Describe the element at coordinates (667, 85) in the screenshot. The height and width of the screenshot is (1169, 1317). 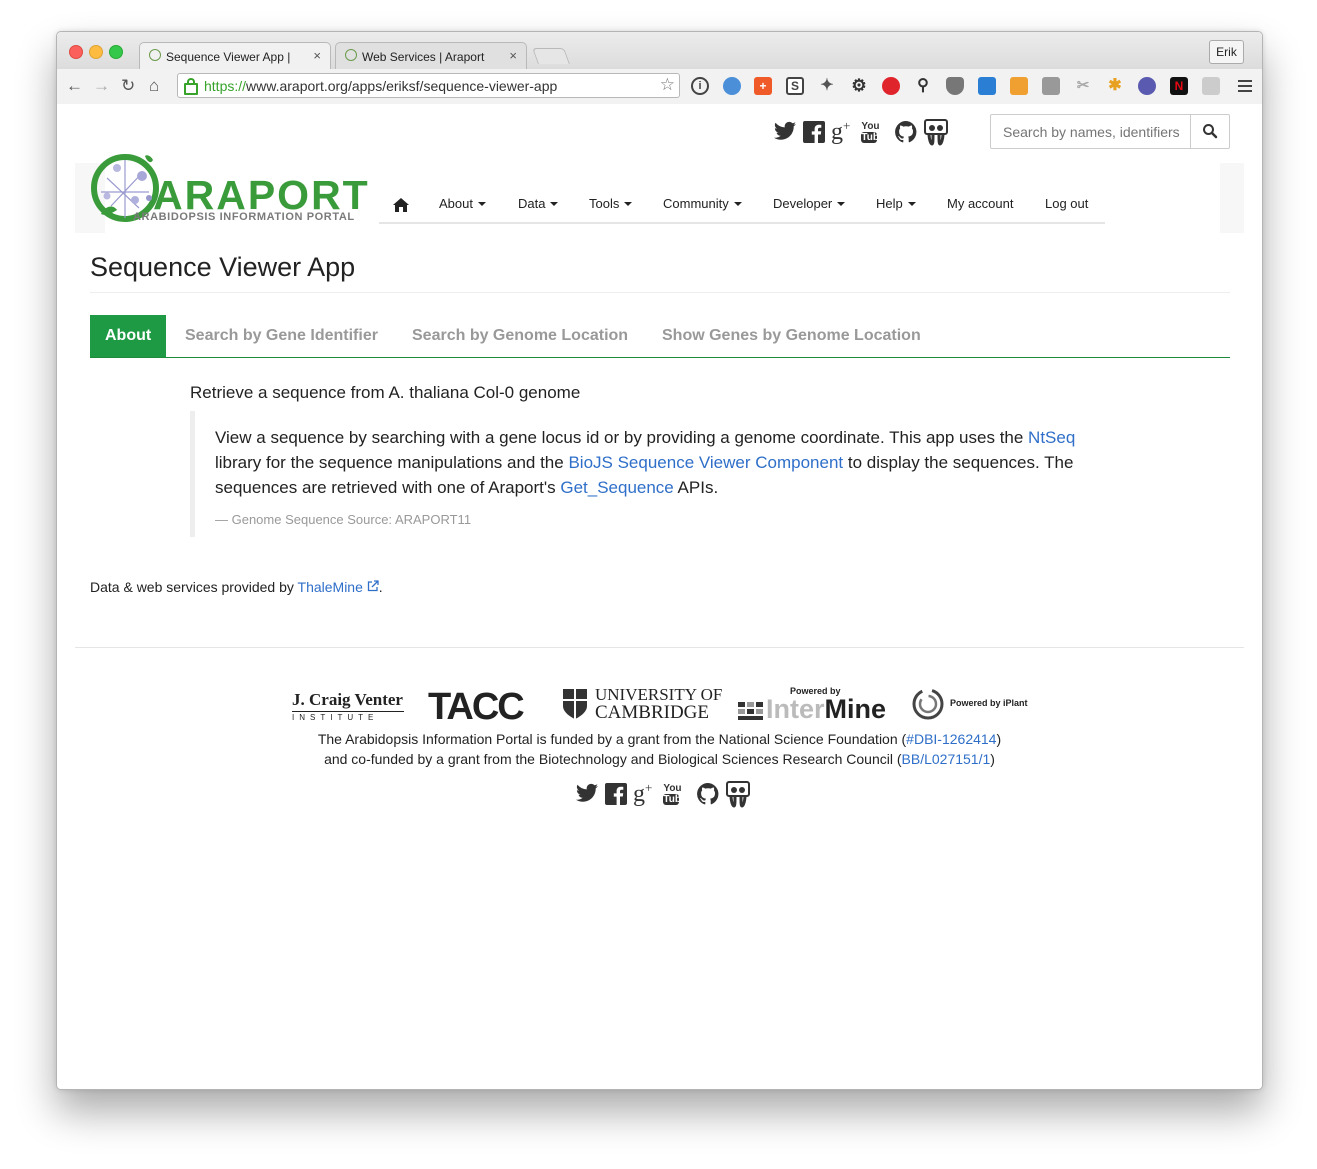
I see `bookmark-star-icon: ☆` at that location.